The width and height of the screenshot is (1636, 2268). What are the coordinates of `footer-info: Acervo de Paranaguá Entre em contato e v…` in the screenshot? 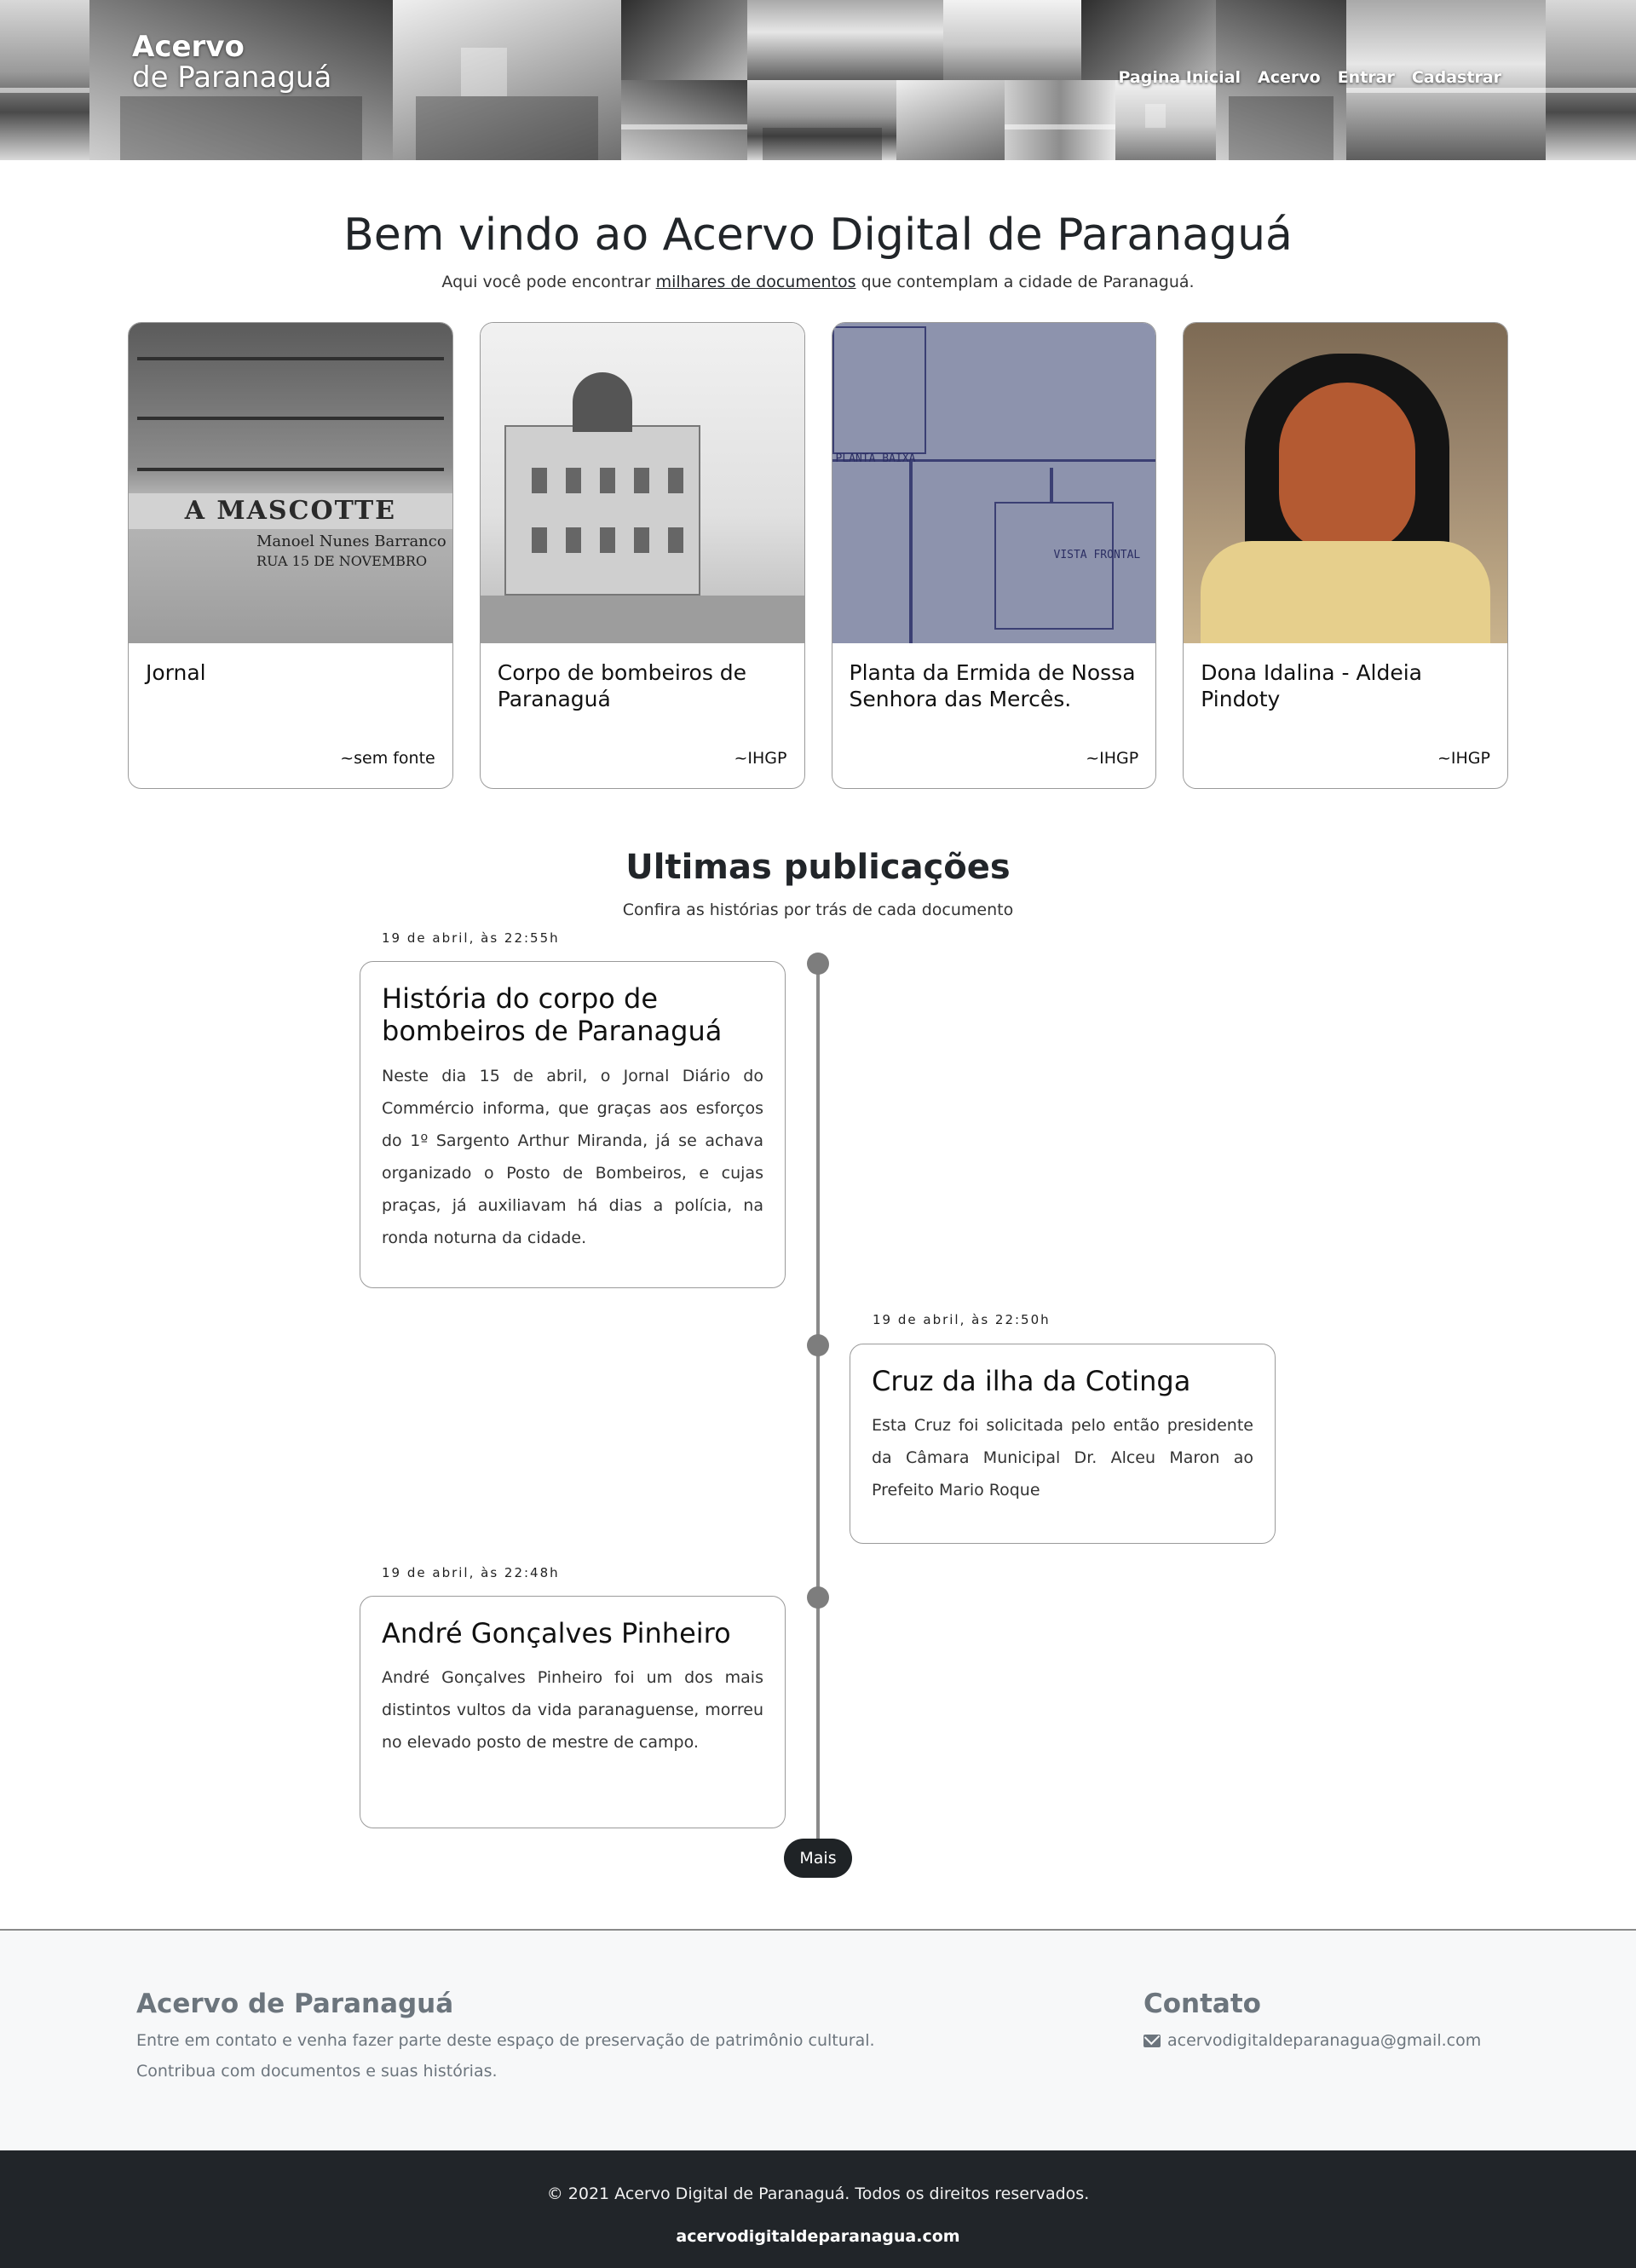 It's located at (818, 2039).